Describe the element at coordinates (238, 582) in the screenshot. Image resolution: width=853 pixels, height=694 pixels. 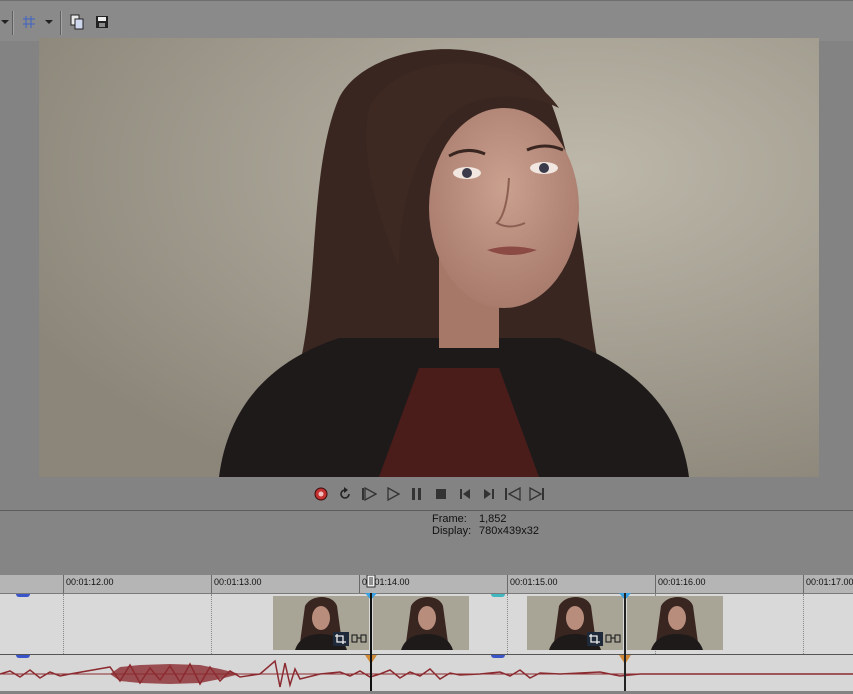
I see `ruler-tick-label: 00:01:13.00` at that location.